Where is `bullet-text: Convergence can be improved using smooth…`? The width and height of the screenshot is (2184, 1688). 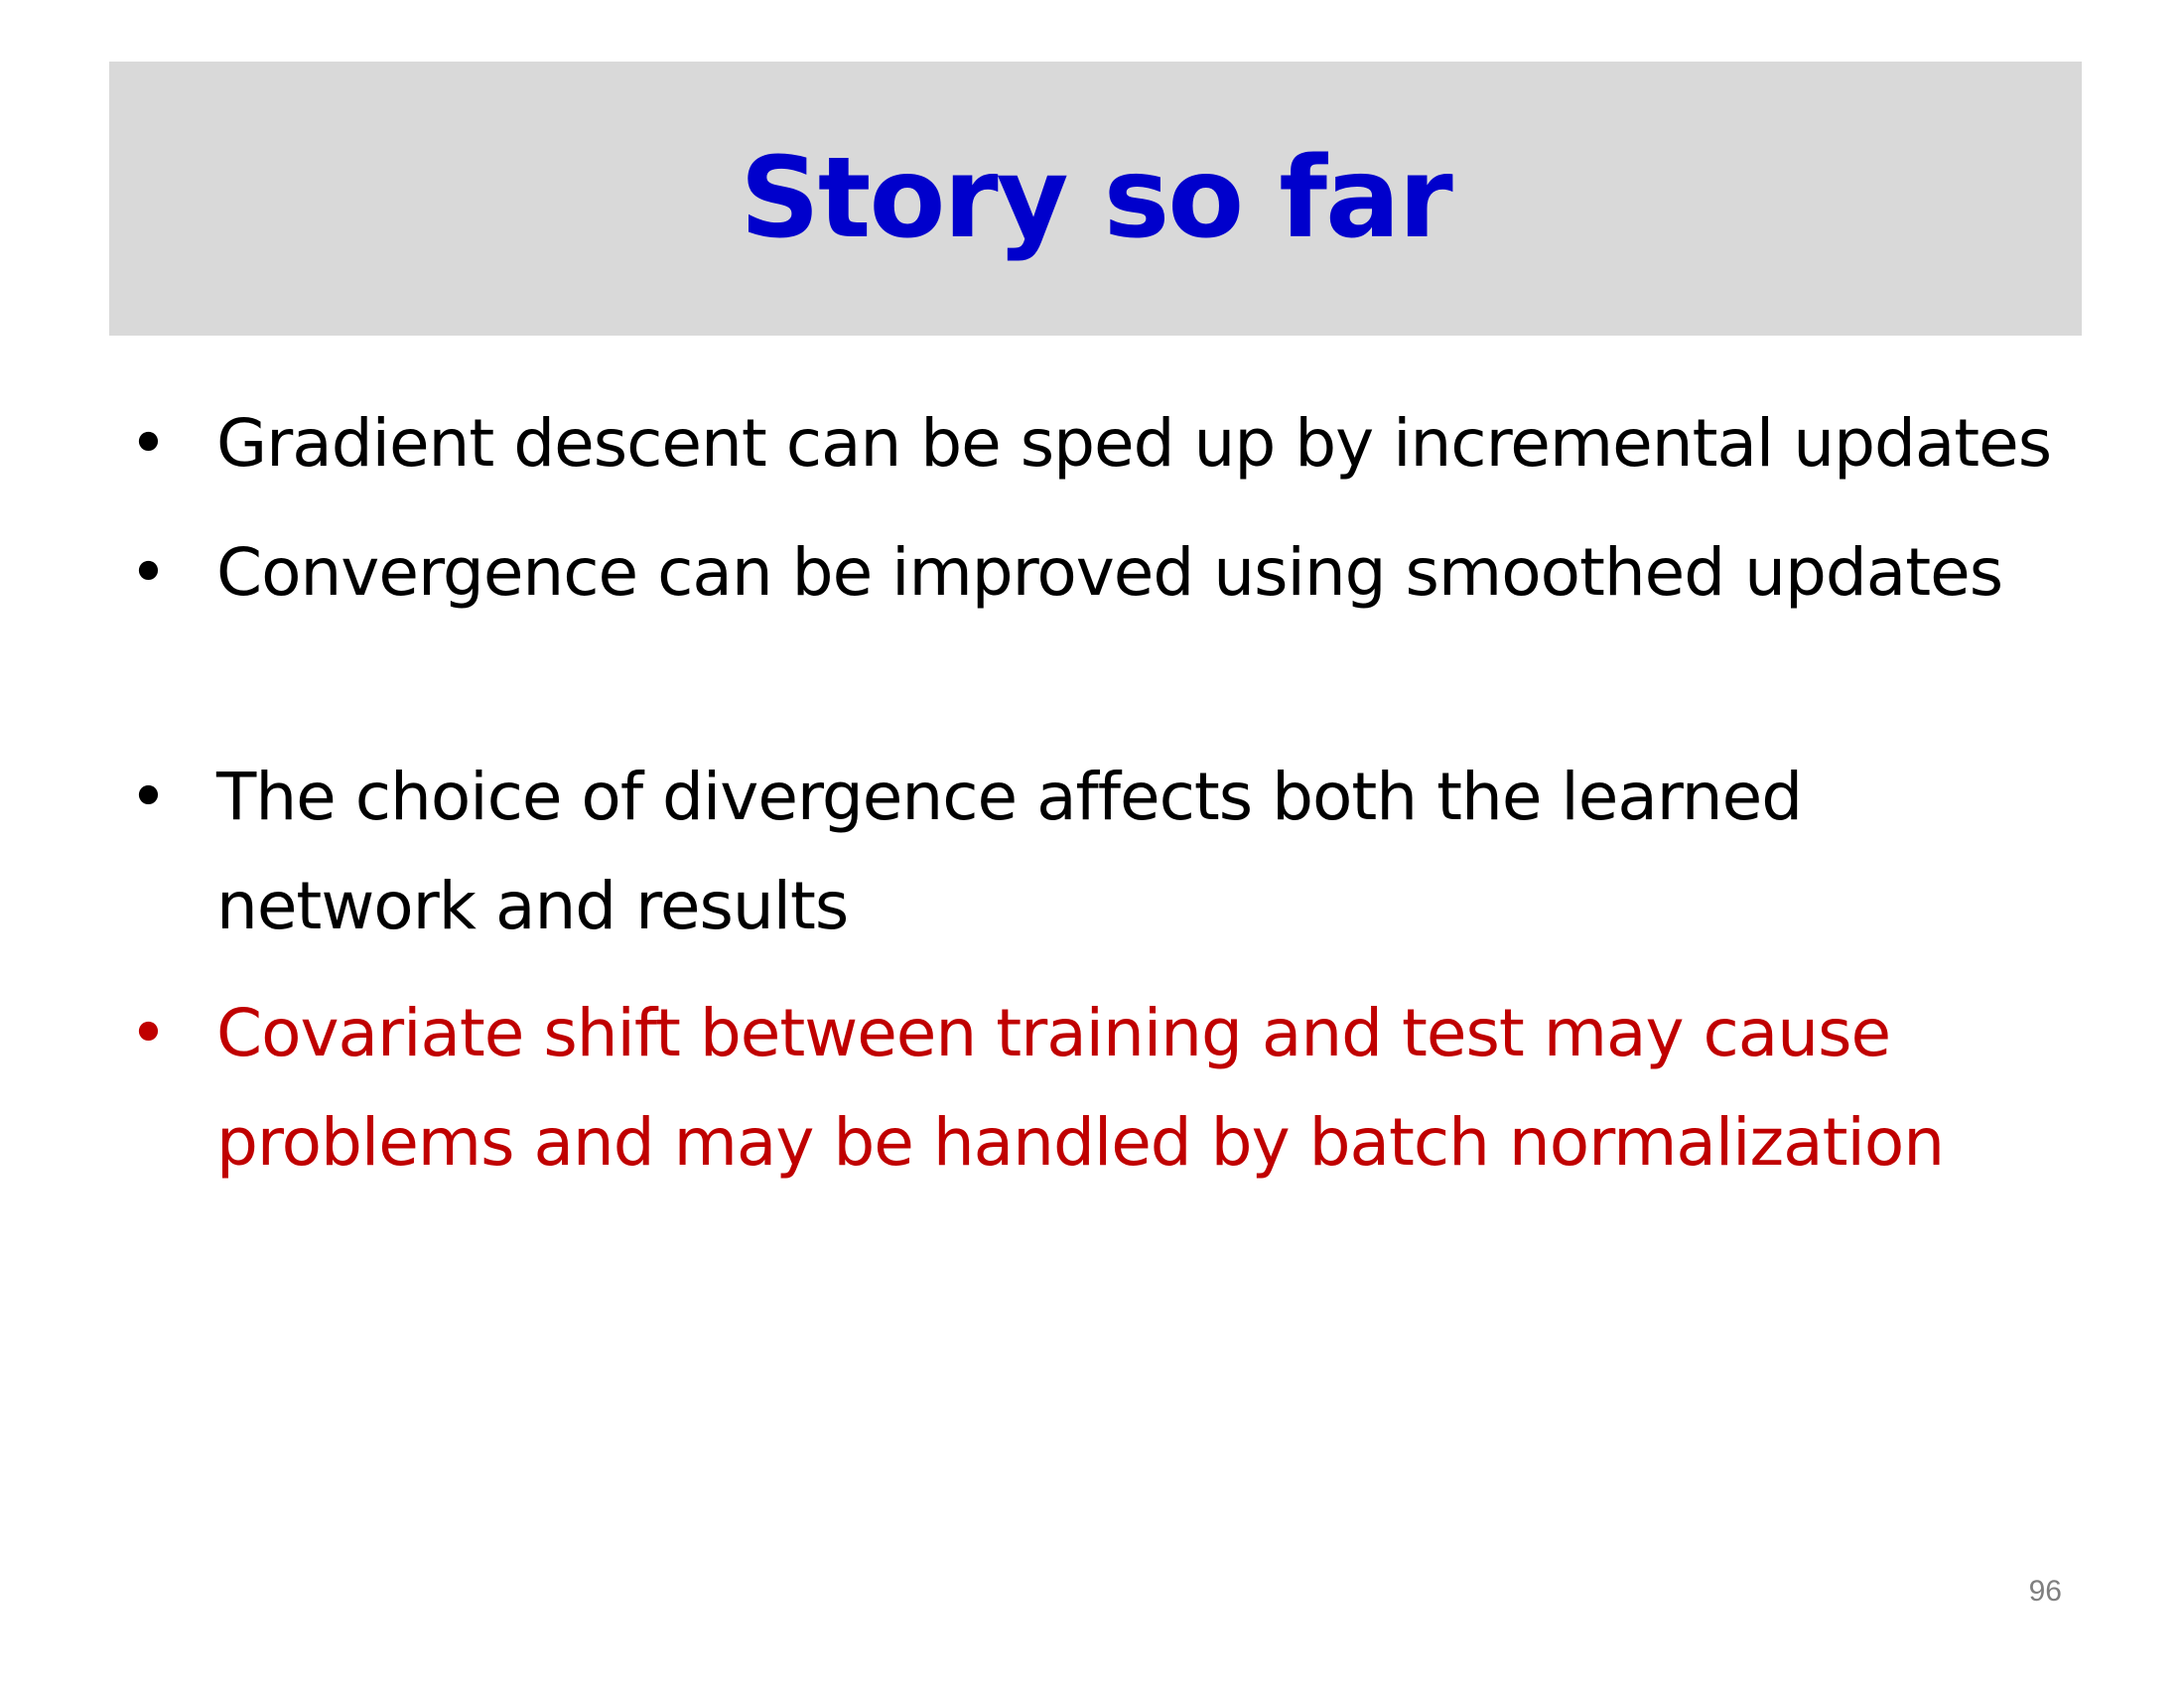
bullet-text: Convergence can be improved using smooth… is located at coordinates (1109, 572).